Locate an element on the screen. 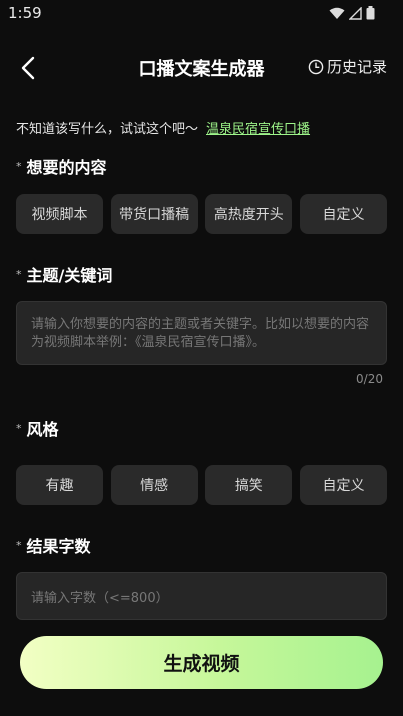  content-option-hot-opening: 高热度开头 is located at coordinates (249, 214).